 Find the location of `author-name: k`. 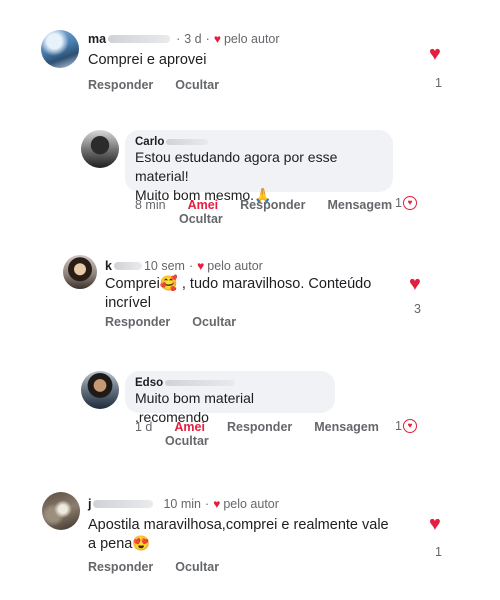

author-name: k is located at coordinates (108, 266).